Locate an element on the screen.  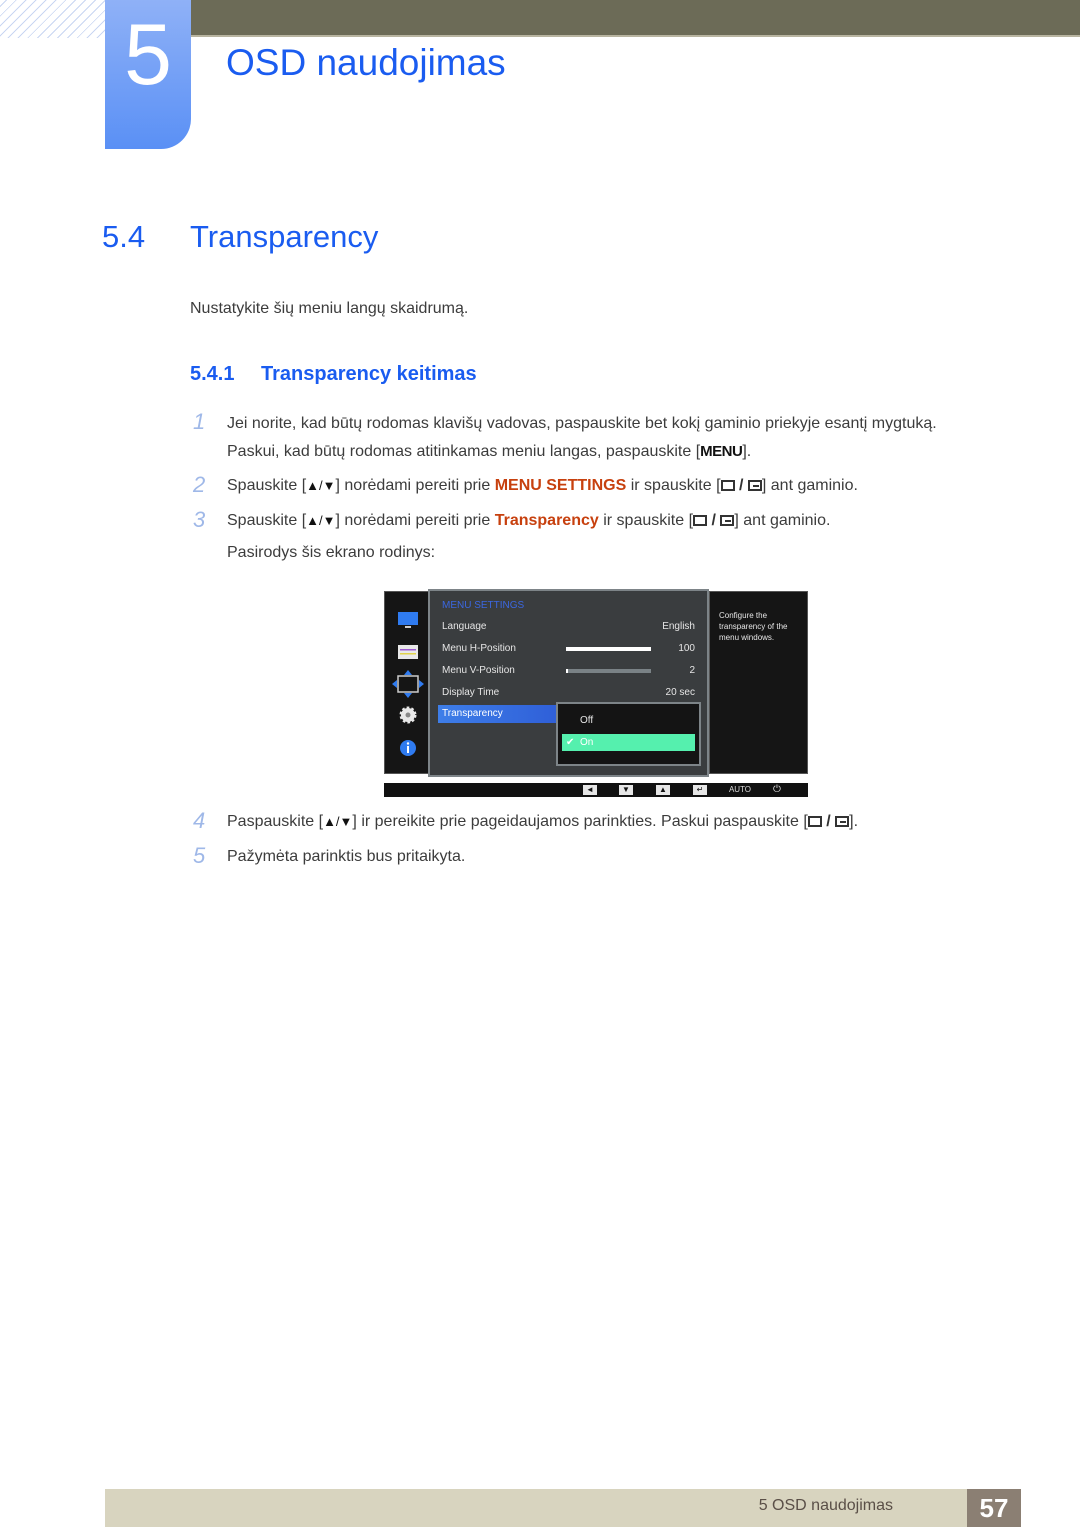
option-label: On is located at coordinates (587, 742).